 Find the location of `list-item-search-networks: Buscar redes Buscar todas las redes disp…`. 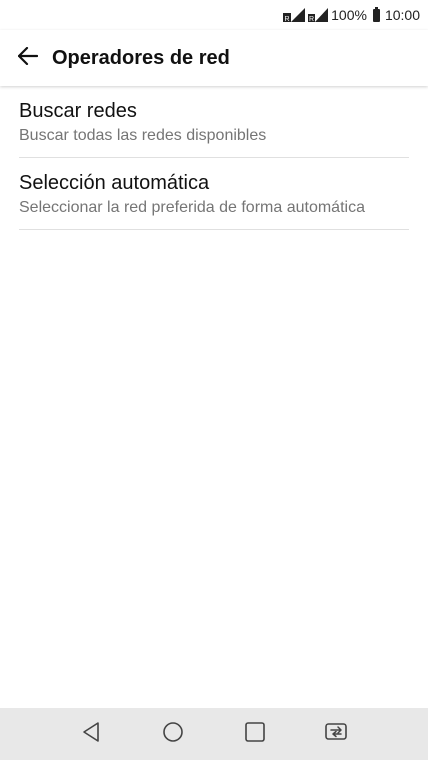

list-item-search-networks: Buscar redes Buscar todas las redes disp… is located at coordinates (214, 122).